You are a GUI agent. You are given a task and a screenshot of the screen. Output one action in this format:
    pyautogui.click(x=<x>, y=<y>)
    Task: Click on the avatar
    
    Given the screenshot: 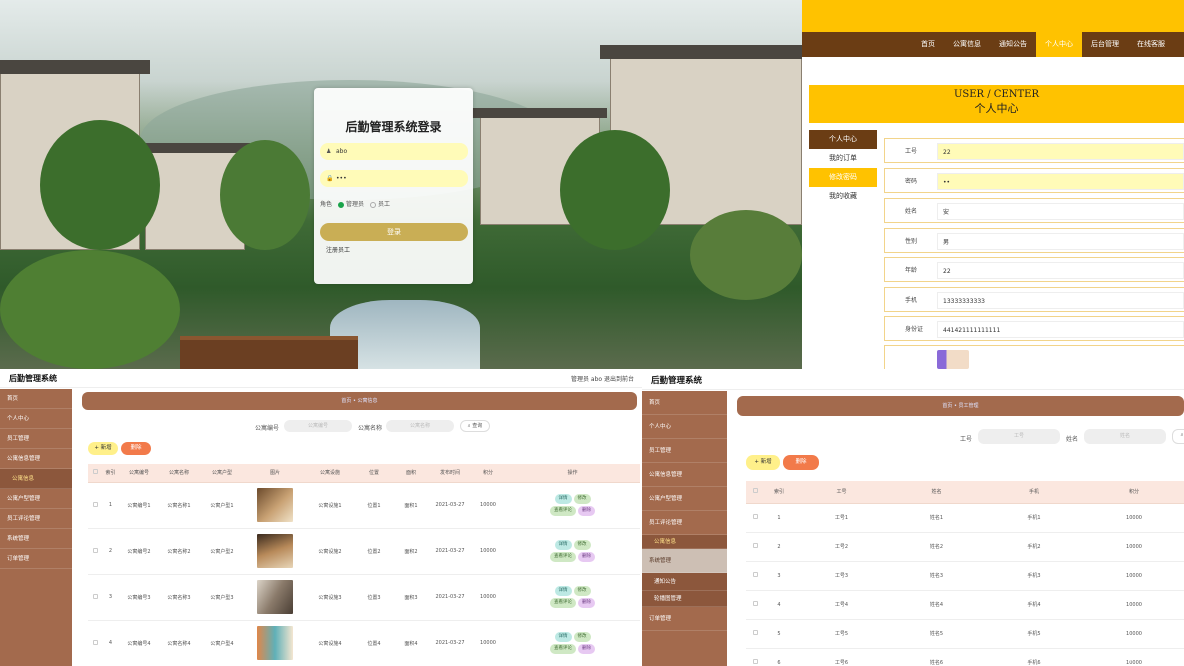 What is the action you would take?
    pyautogui.click(x=953, y=359)
    